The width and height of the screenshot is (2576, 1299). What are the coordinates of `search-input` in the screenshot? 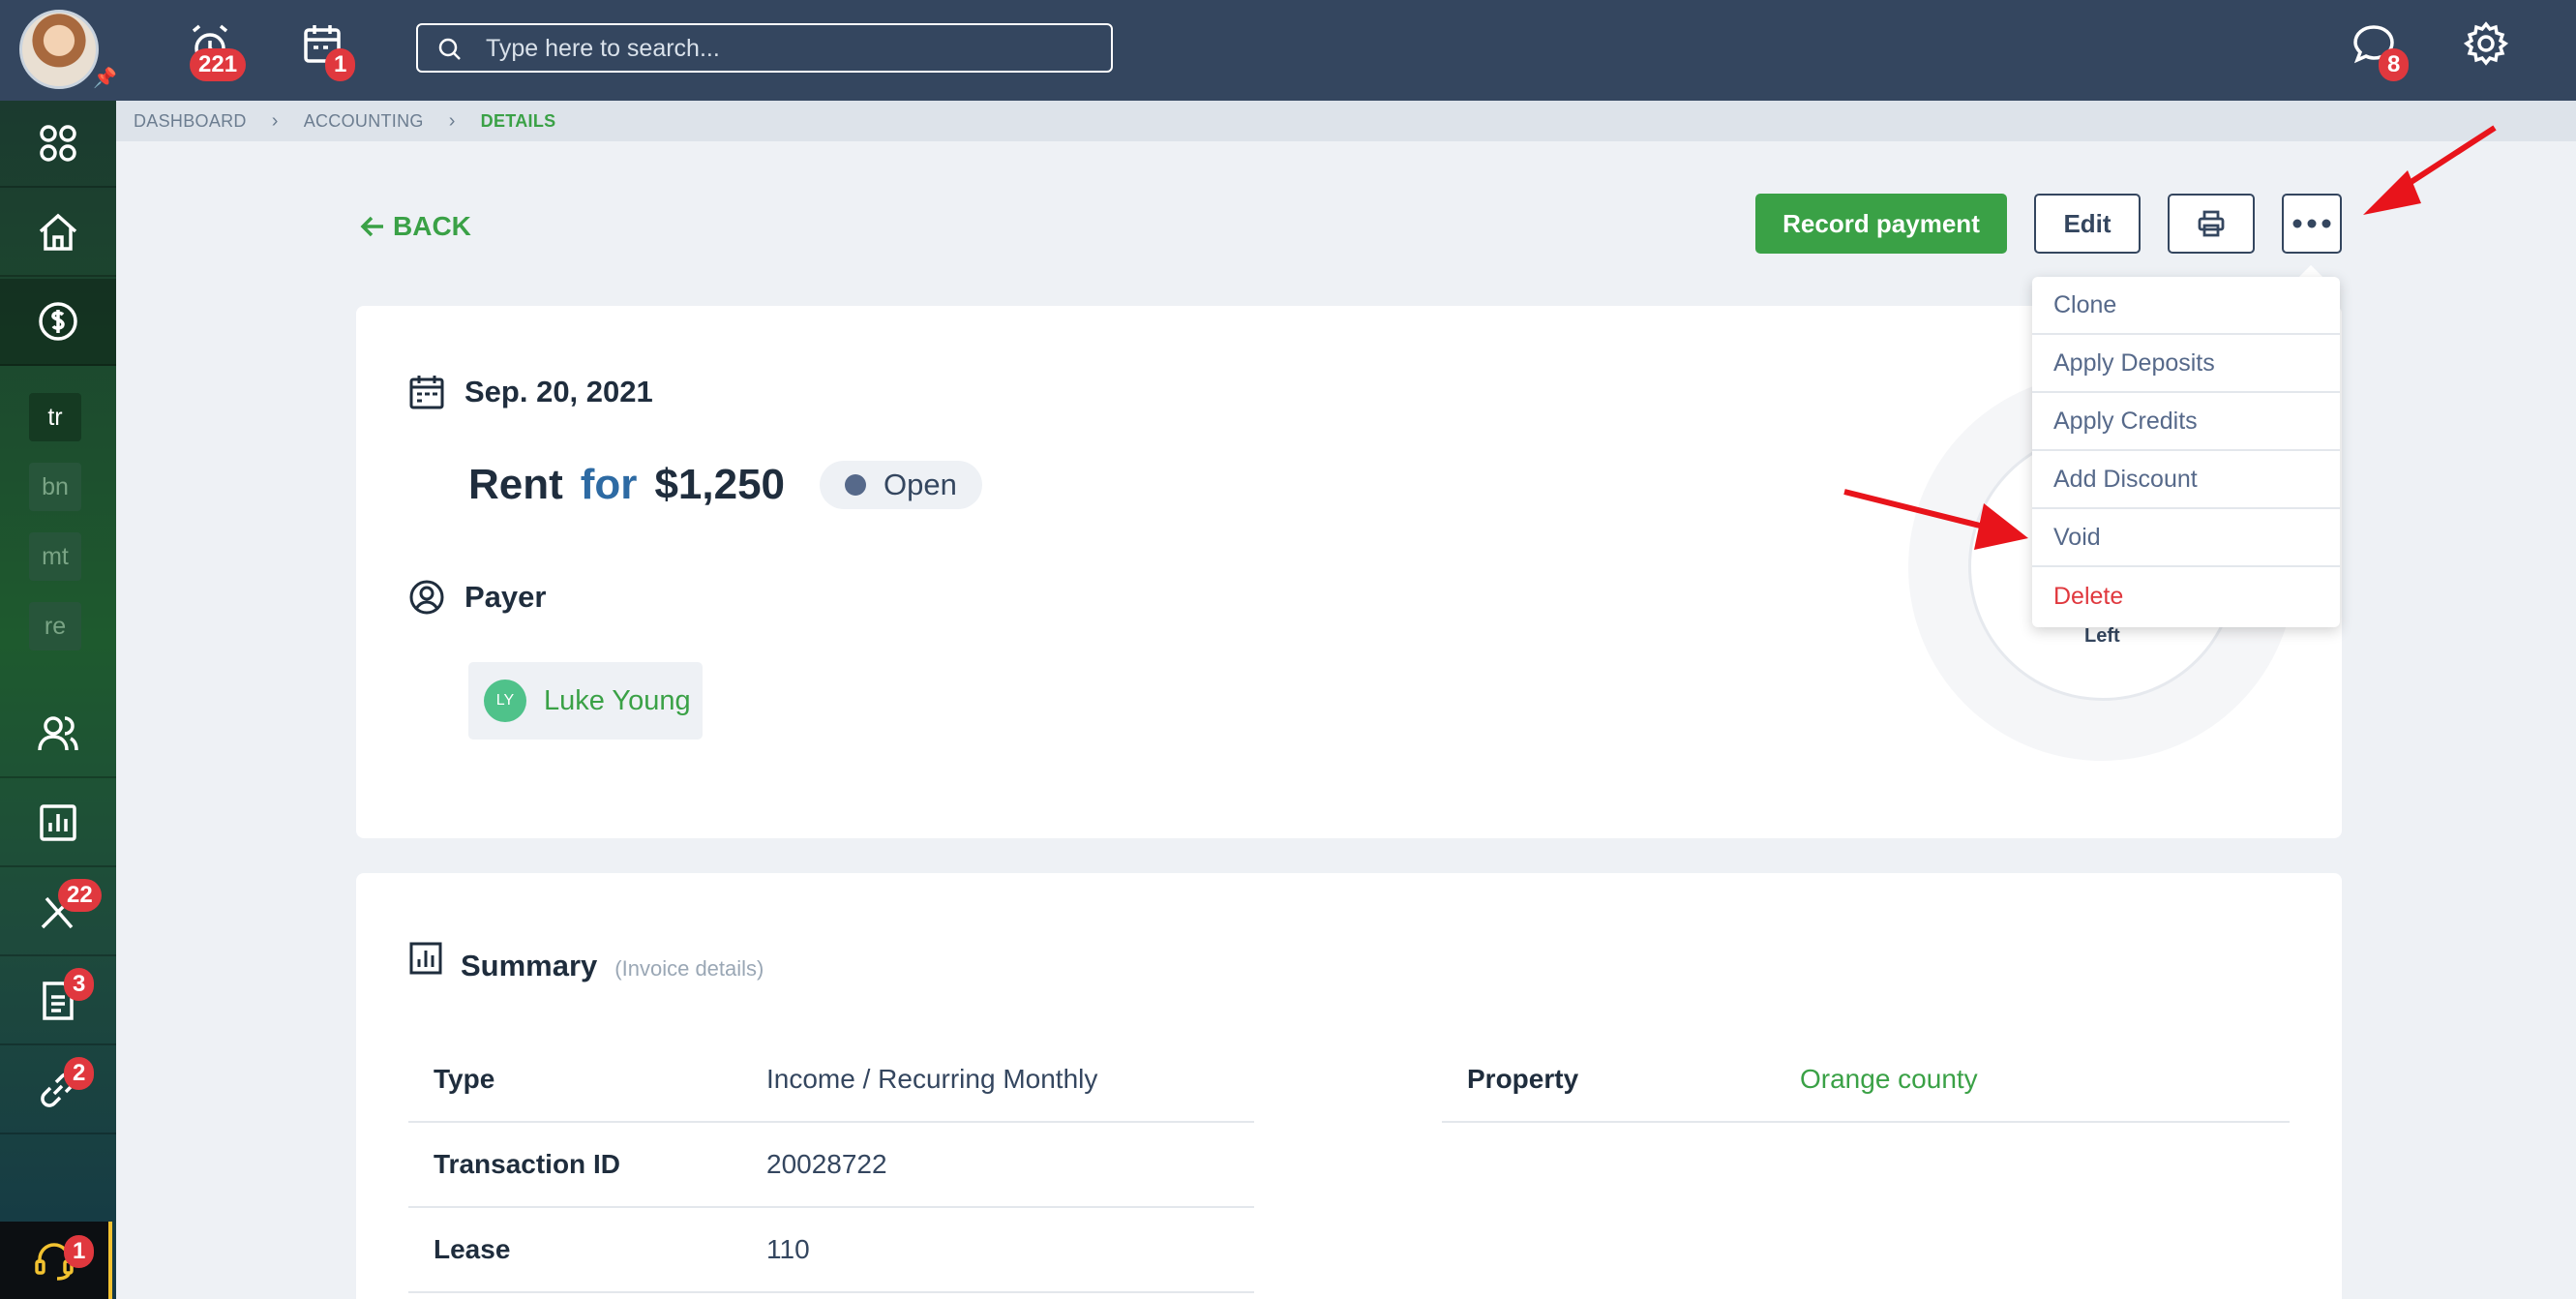 It's located at (786, 48).